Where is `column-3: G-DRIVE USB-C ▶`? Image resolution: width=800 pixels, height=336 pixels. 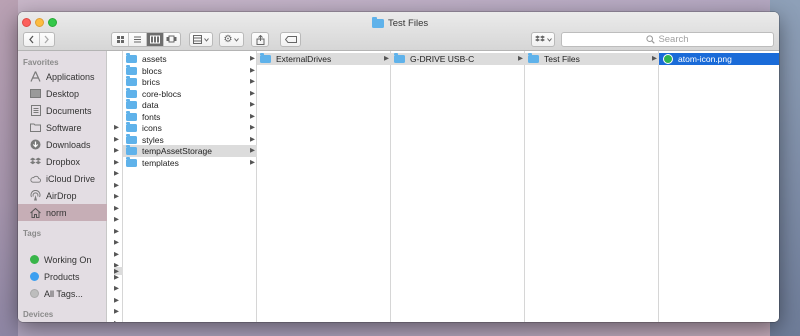 column-3: G-DRIVE USB-C ▶ is located at coordinates (458, 186).